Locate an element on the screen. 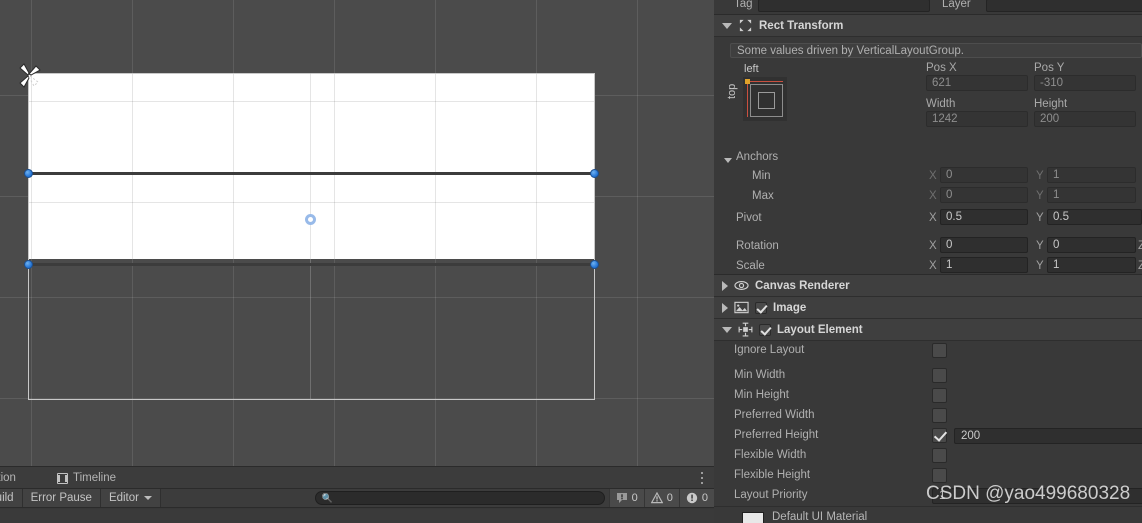  preferred-width-label: Preferred Width is located at coordinates (774, 415).